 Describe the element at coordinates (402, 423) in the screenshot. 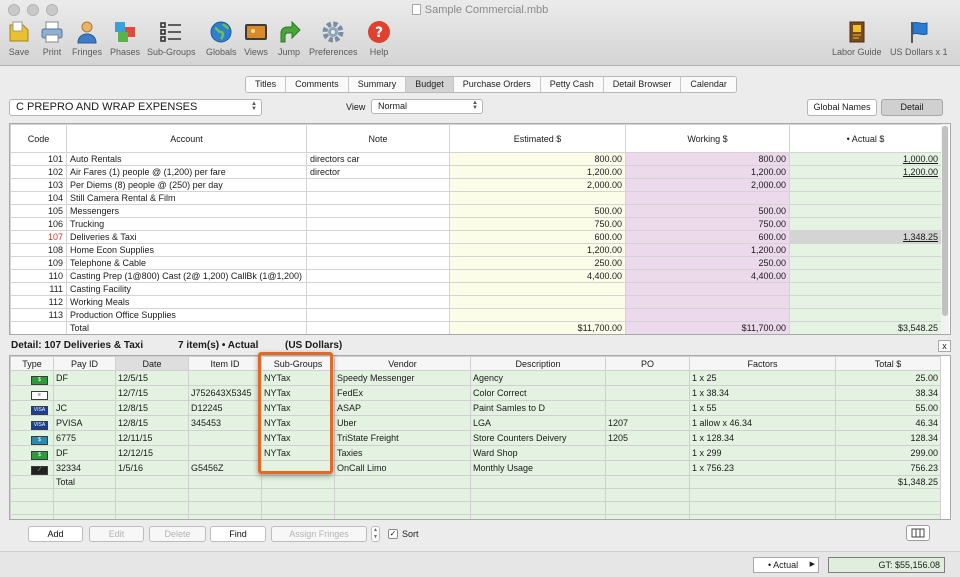

I see `detail-cell-vendor: Uber` at that location.